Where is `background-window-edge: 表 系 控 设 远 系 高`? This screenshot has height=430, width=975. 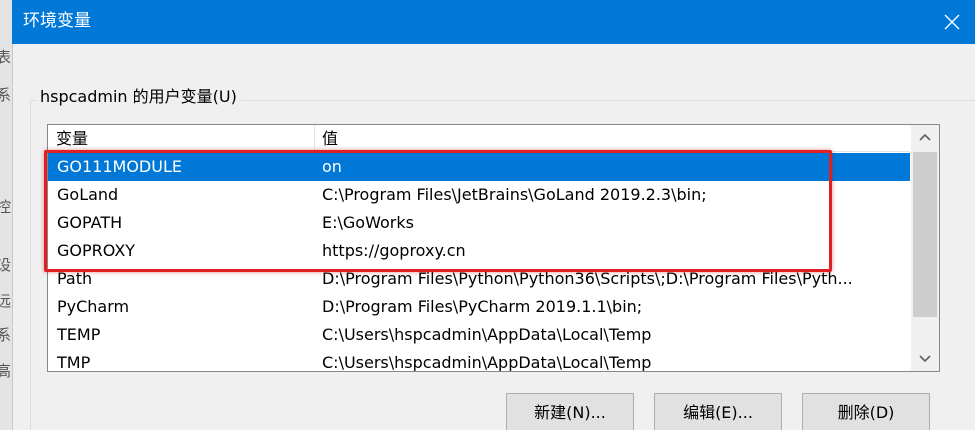
background-window-edge: 表 系 控 设 远 系 高 is located at coordinates (6, 215).